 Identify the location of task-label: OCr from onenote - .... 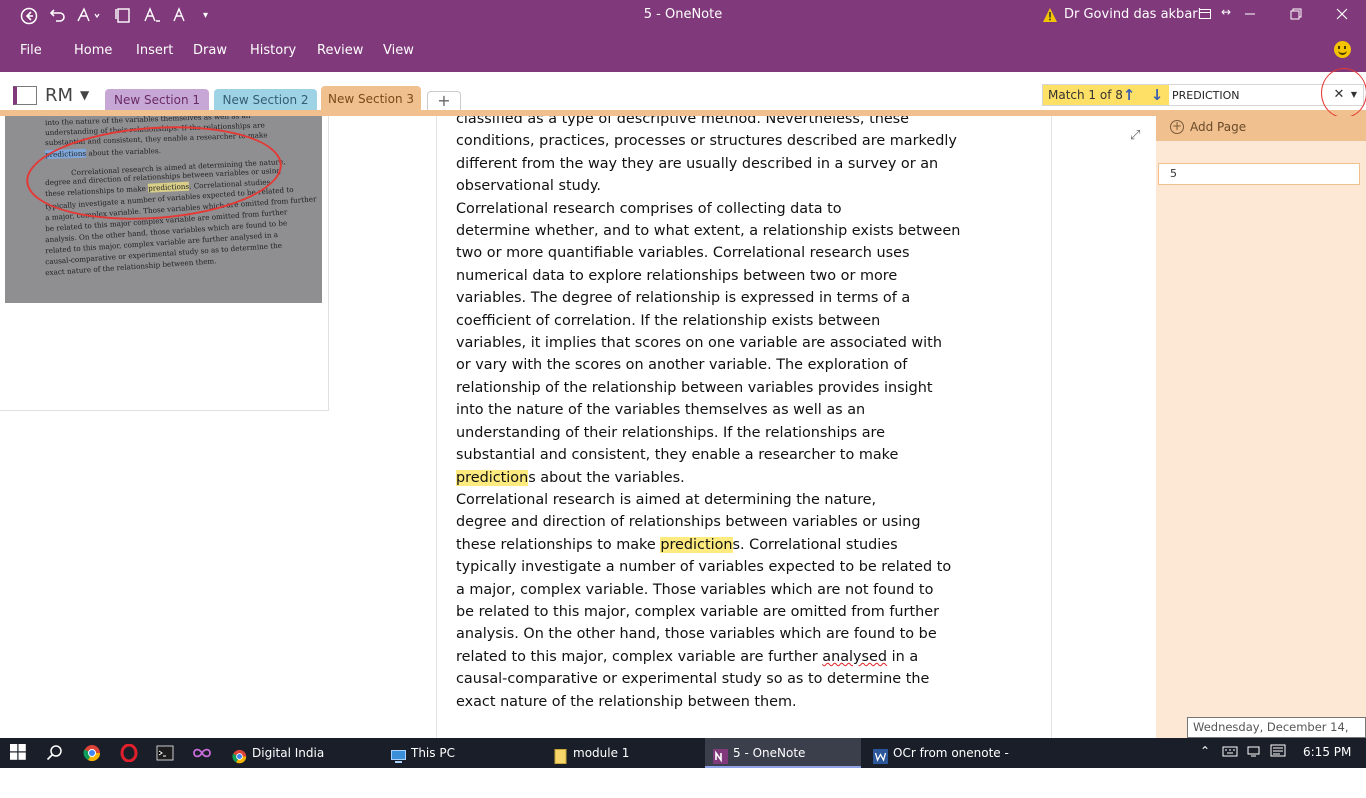
(951, 768).